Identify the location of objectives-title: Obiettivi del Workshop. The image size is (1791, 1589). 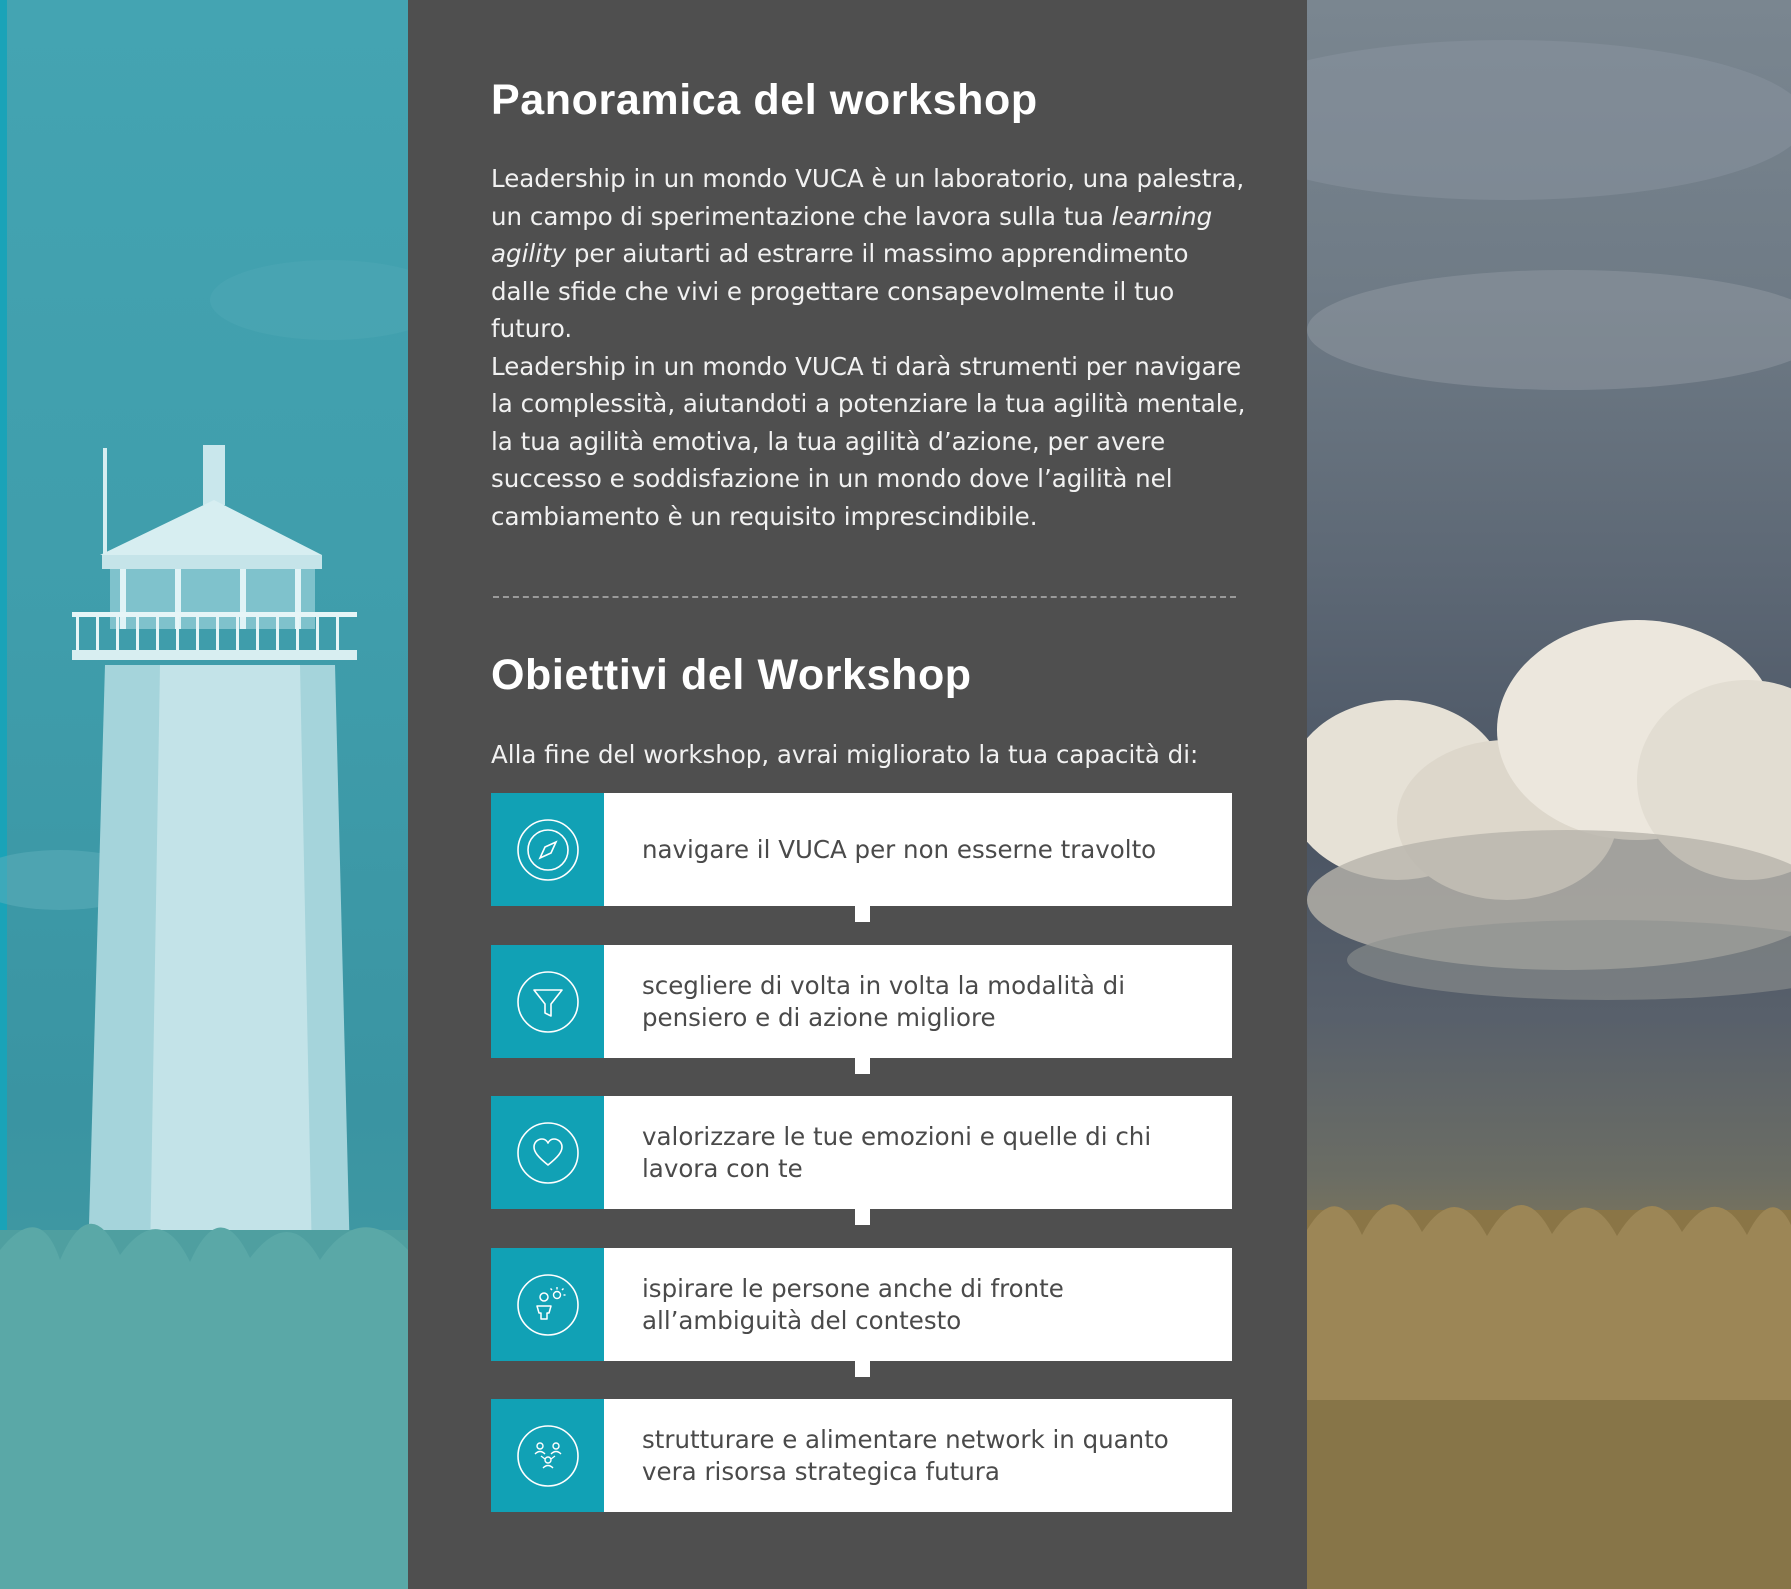
(731, 675).